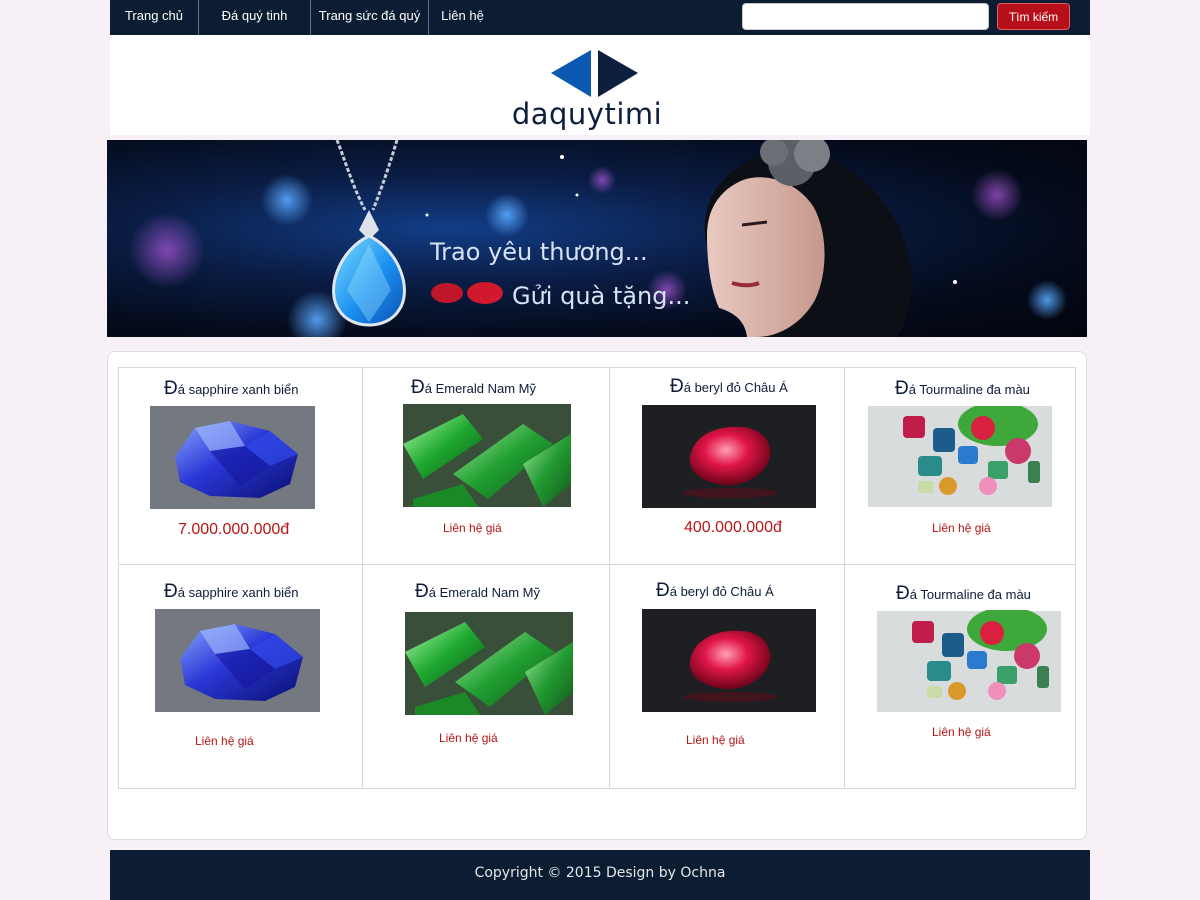 The width and height of the screenshot is (1200, 900). Describe the element at coordinates (154, 17) in the screenshot. I see `nav-item-home: Trang chủ` at that location.